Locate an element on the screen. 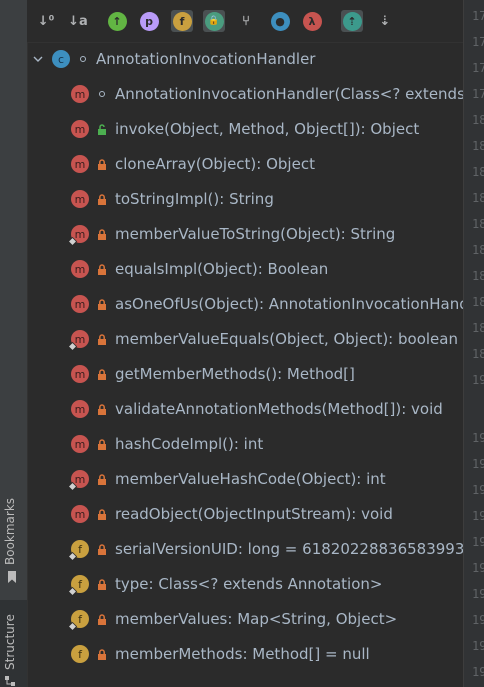  show-properties-icon: p is located at coordinates (149, 21).